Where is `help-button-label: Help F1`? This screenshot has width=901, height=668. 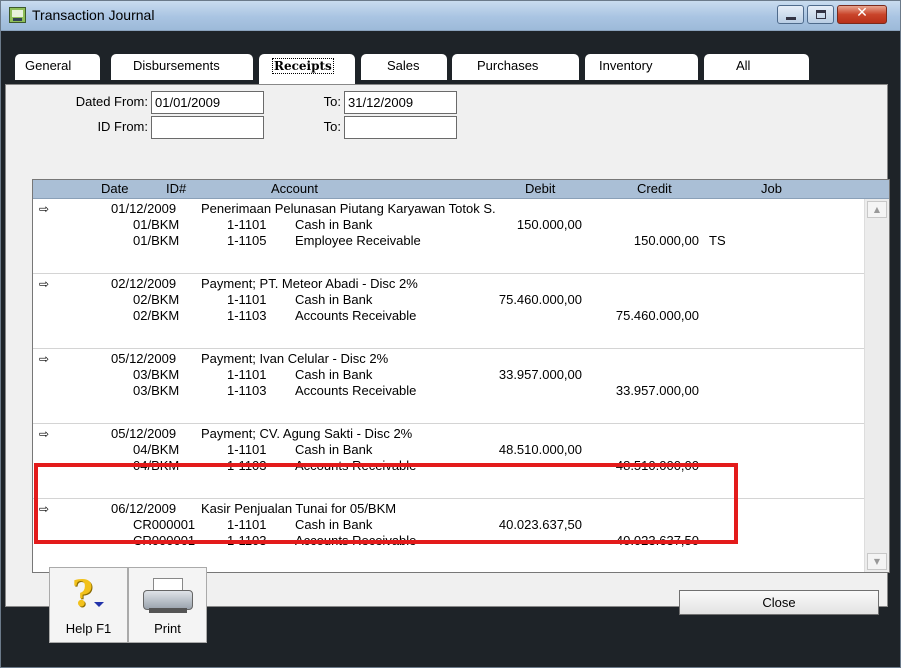 help-button-label: Help F1 is located at coordinates (88, 628).